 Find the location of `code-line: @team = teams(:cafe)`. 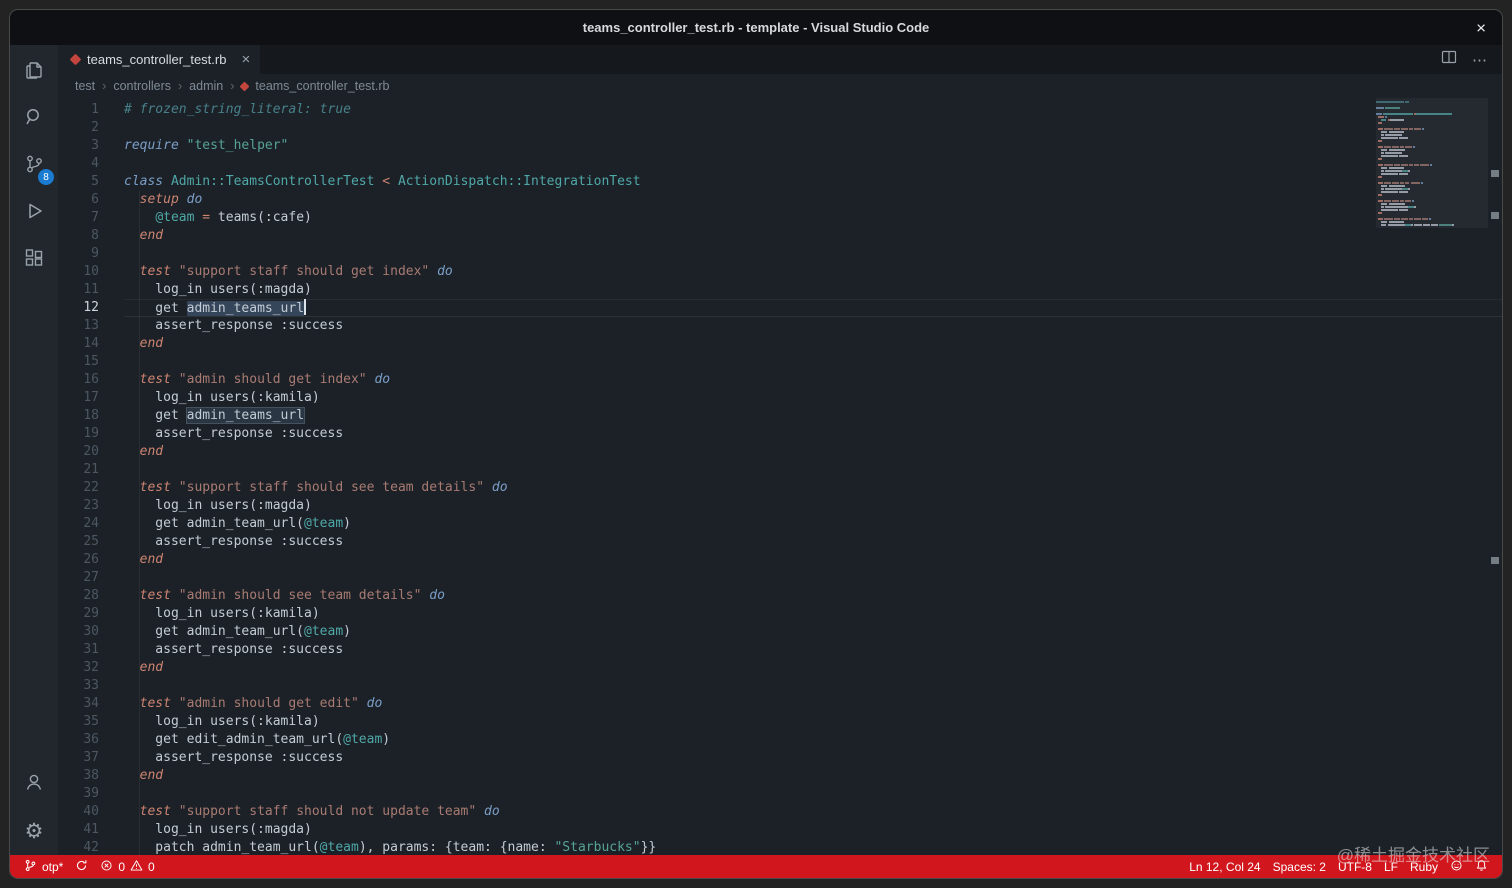

code-line: @team = teams(:cafe) is located at coordinates (813, 218).